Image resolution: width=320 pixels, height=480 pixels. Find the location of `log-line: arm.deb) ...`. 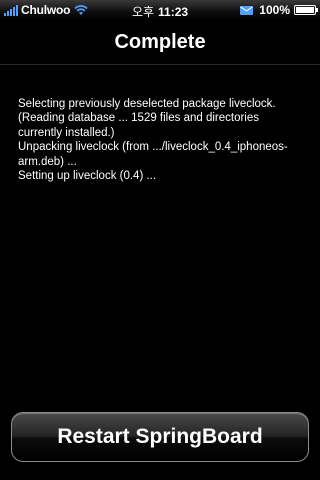

log-line: arm.deb) ... is located at coordinates (47, 161).